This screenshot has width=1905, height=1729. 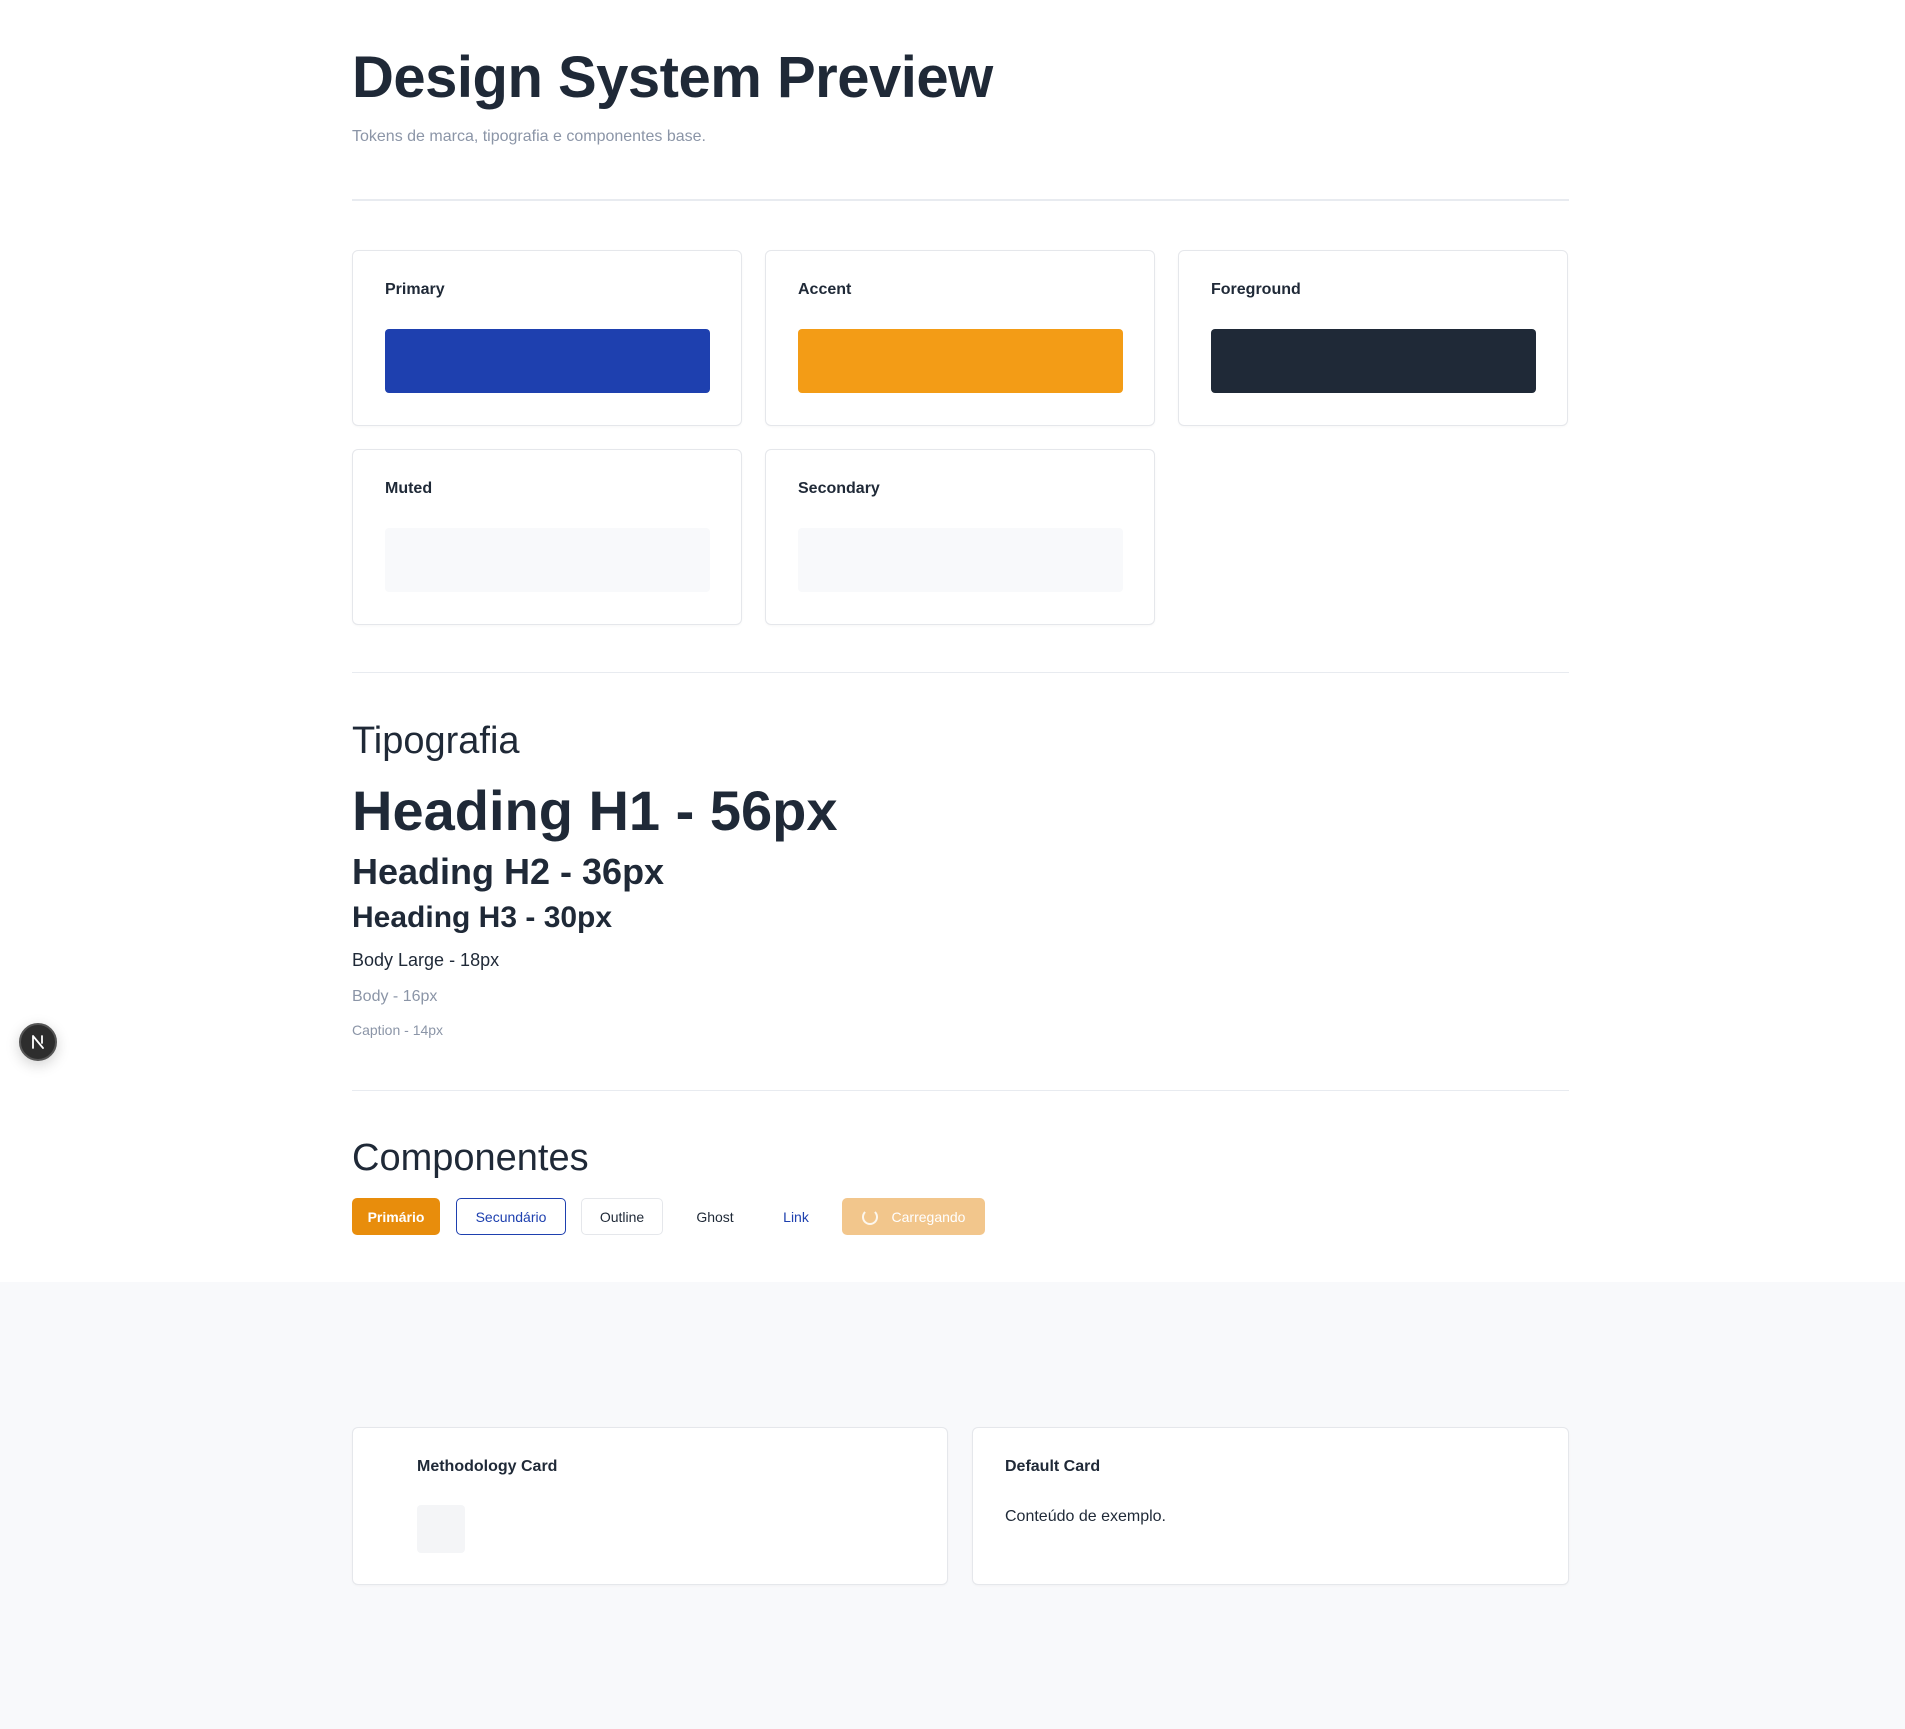 What do you see at coordinates (426, 960) in the screenshot?
I see `sample-body-large: Body Large - 18px` at bounding box center [426, 960].